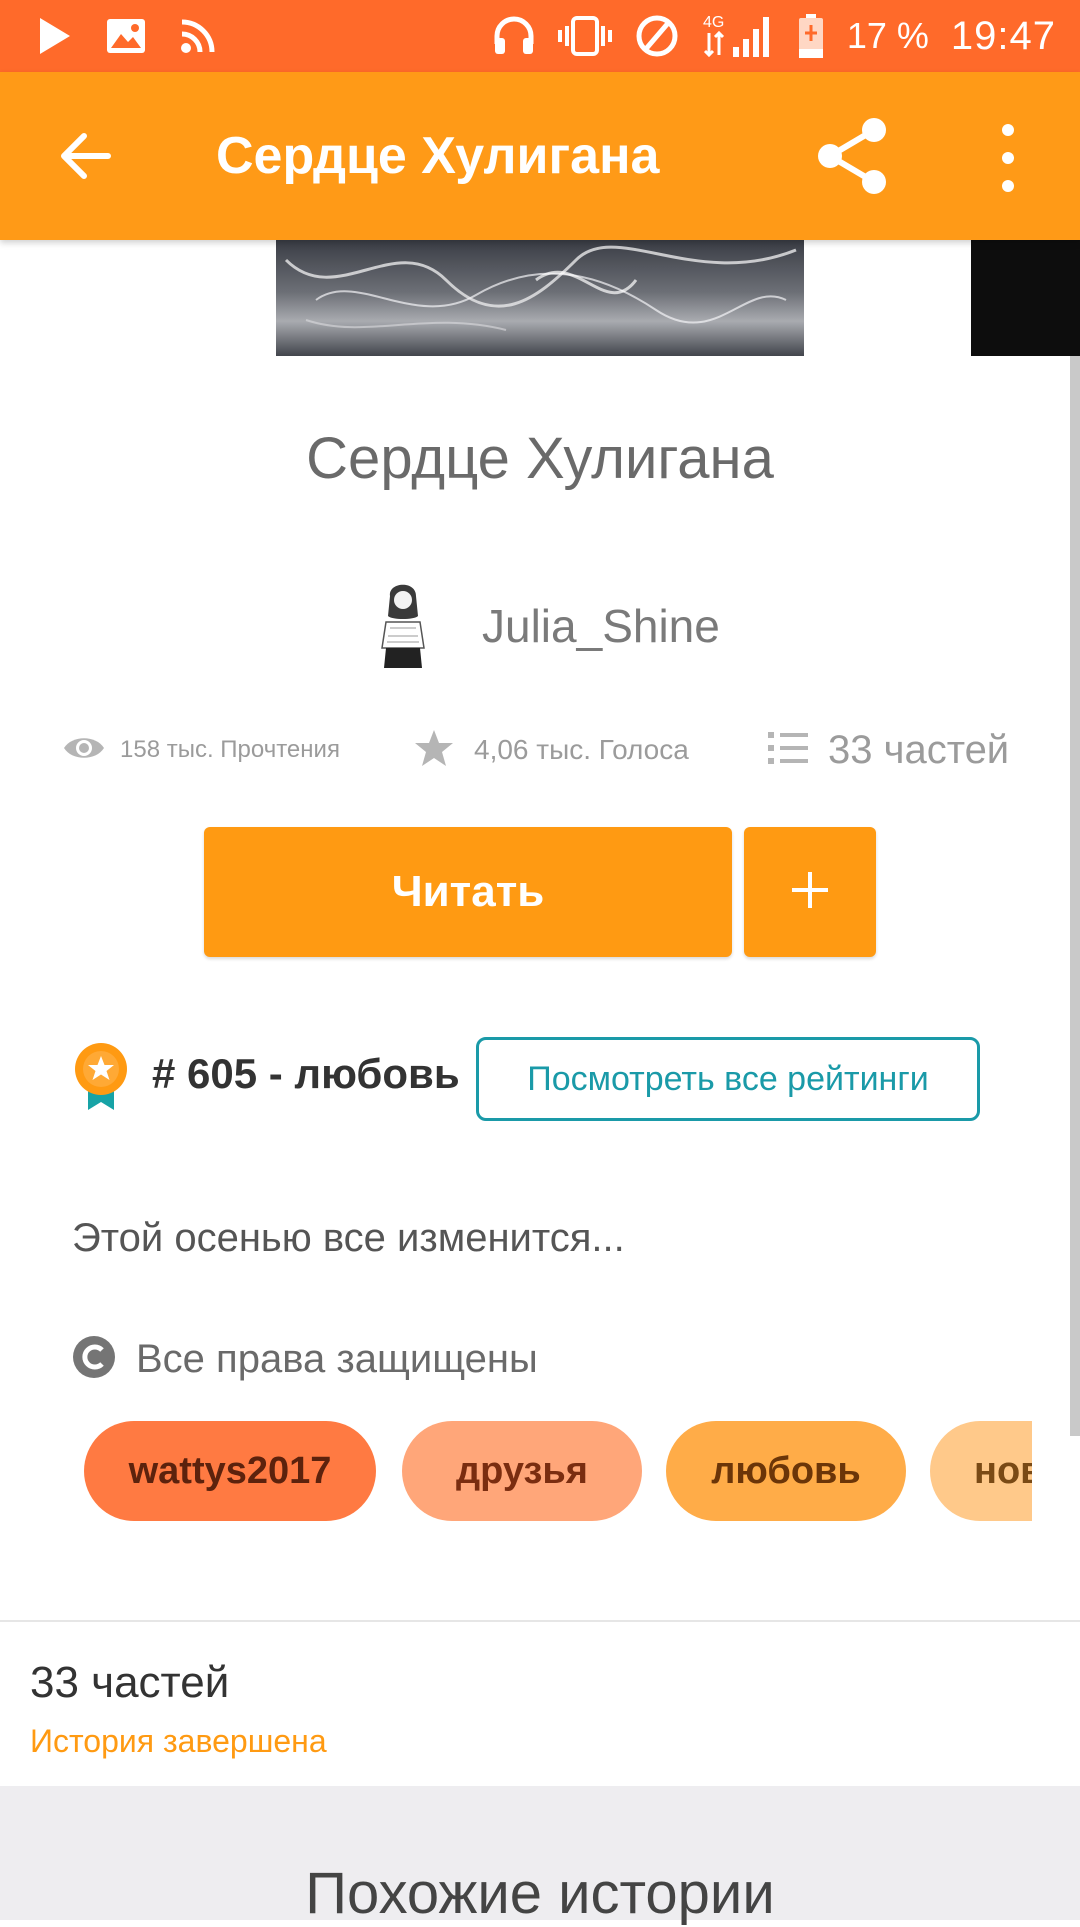 The height and width of the screenshot is (1927, 1080). I want to click on add-to-library-button, so click(810, 892).